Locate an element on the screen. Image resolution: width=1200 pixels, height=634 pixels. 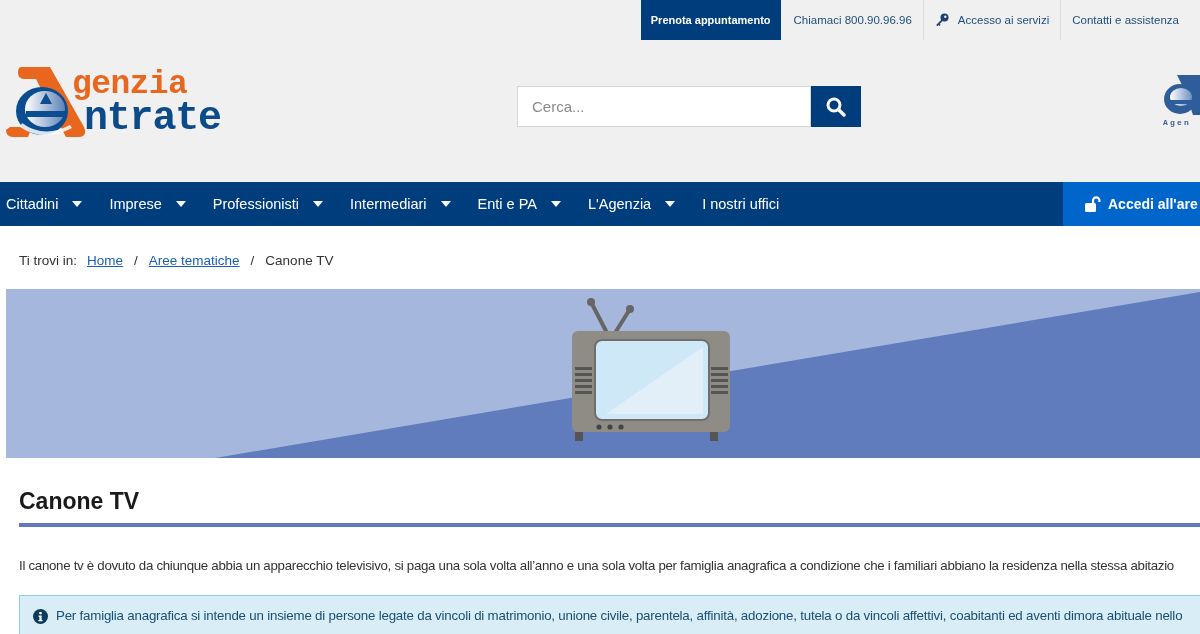
top-bar-link: Chiamaci 800.90.96.96 is located at coordinates (852, 20).